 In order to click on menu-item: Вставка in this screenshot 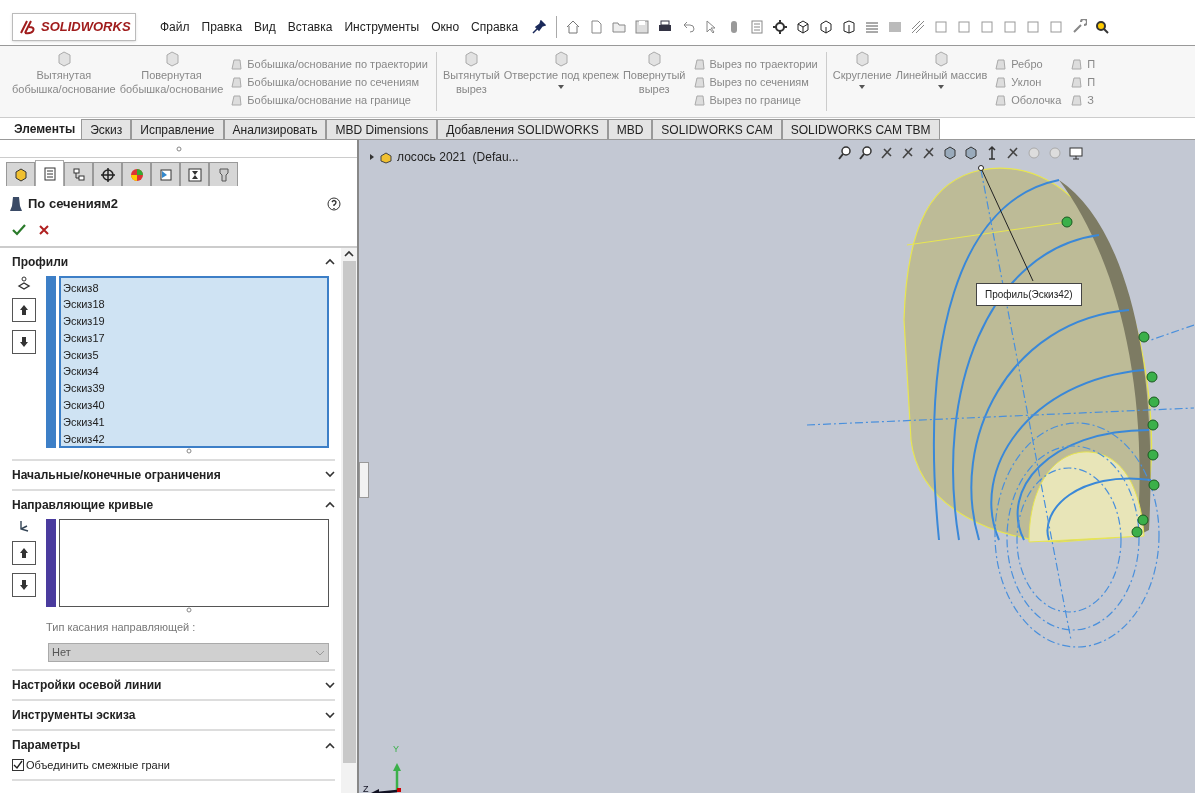, I will do `click(310, 26)`.